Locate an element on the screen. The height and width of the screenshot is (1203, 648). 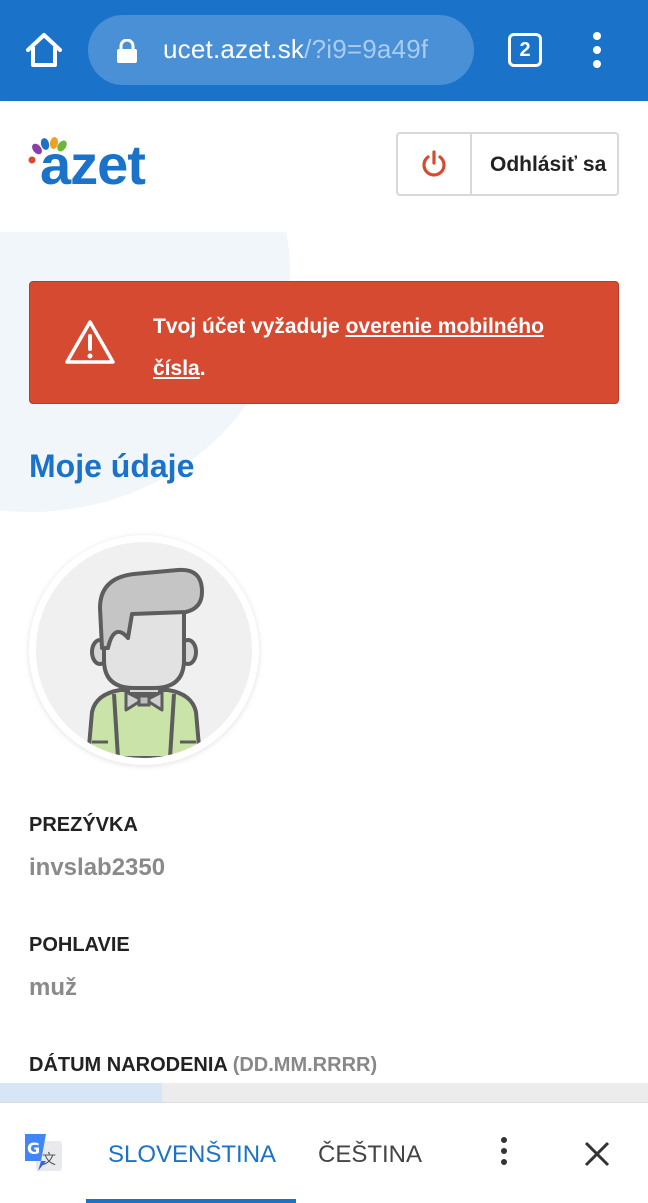
browser-toolbar: ucet.azet.sk/?i9=9a49f 2 is located at coordinates (324, 50).